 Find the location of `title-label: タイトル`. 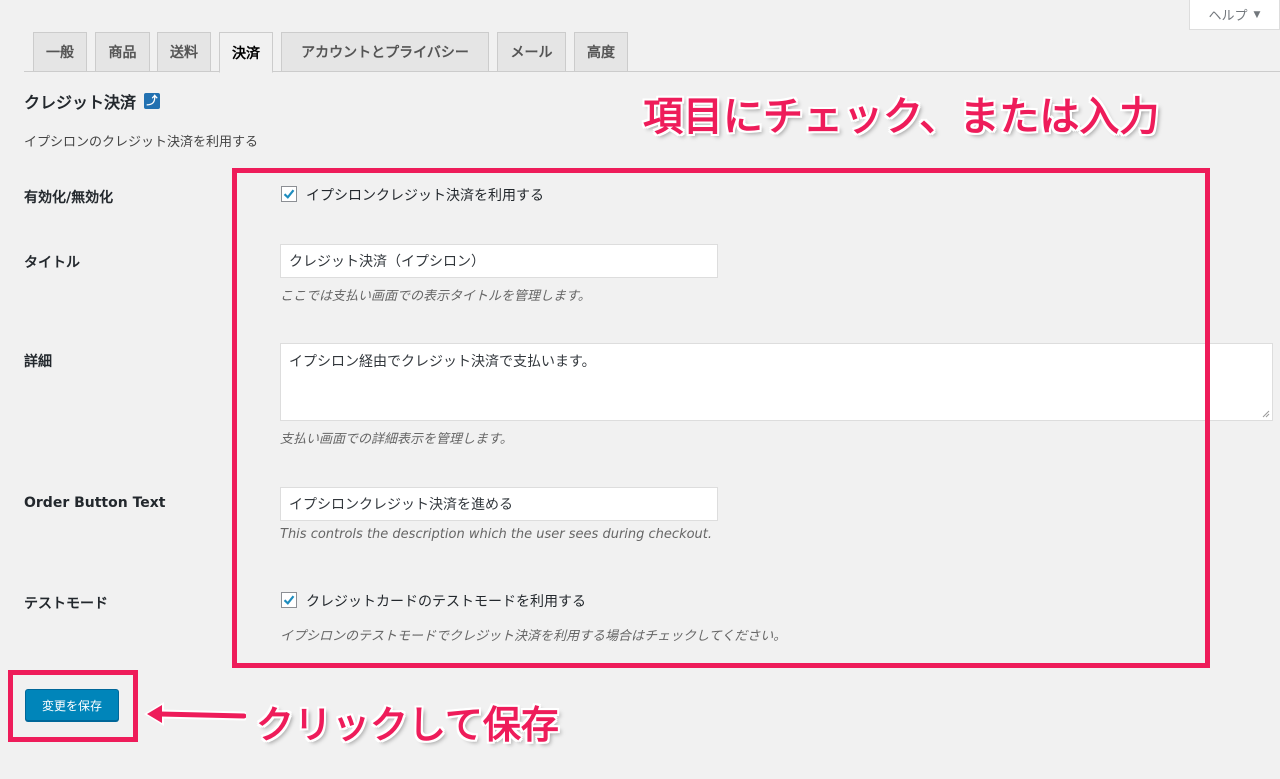

title-label: タイトル is located at coordinates (52, 263).